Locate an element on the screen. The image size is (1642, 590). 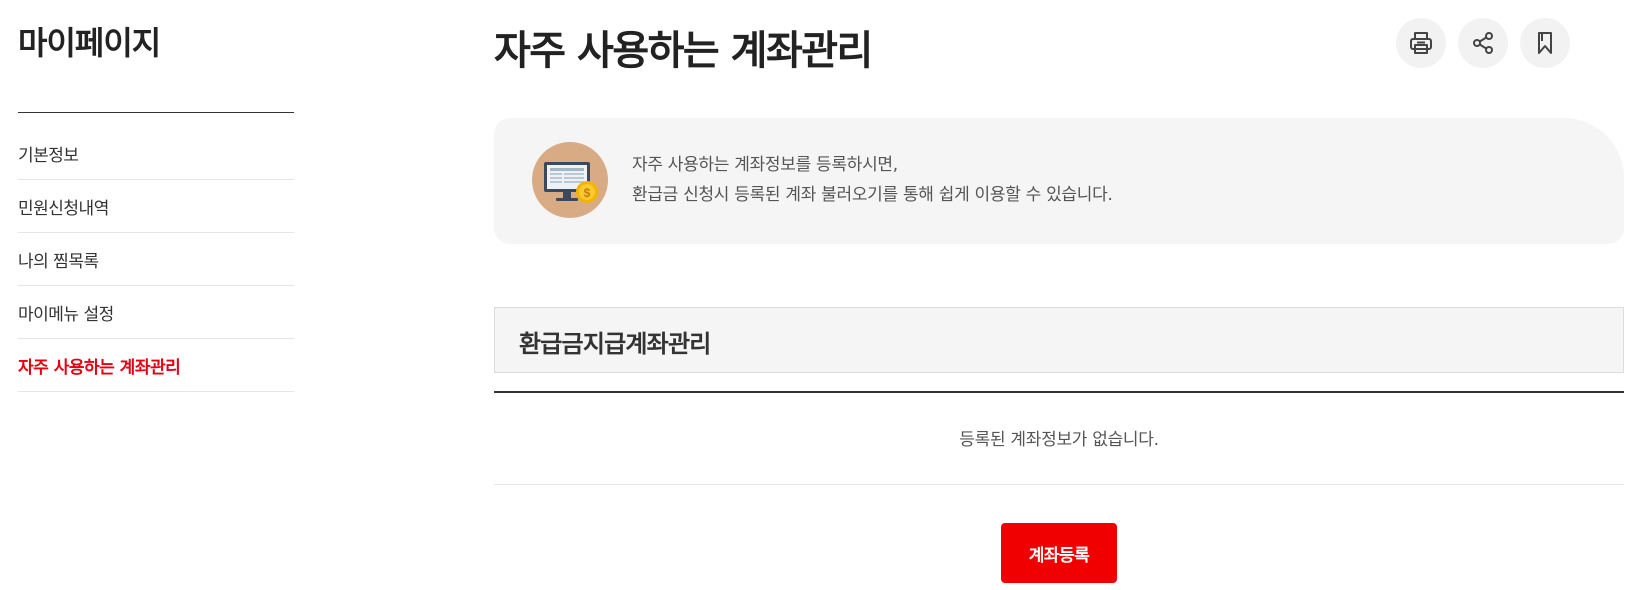
info-line-1: 자주 사용하는 계좌정보를 등록하시면, is located at coordinates (765, 165).